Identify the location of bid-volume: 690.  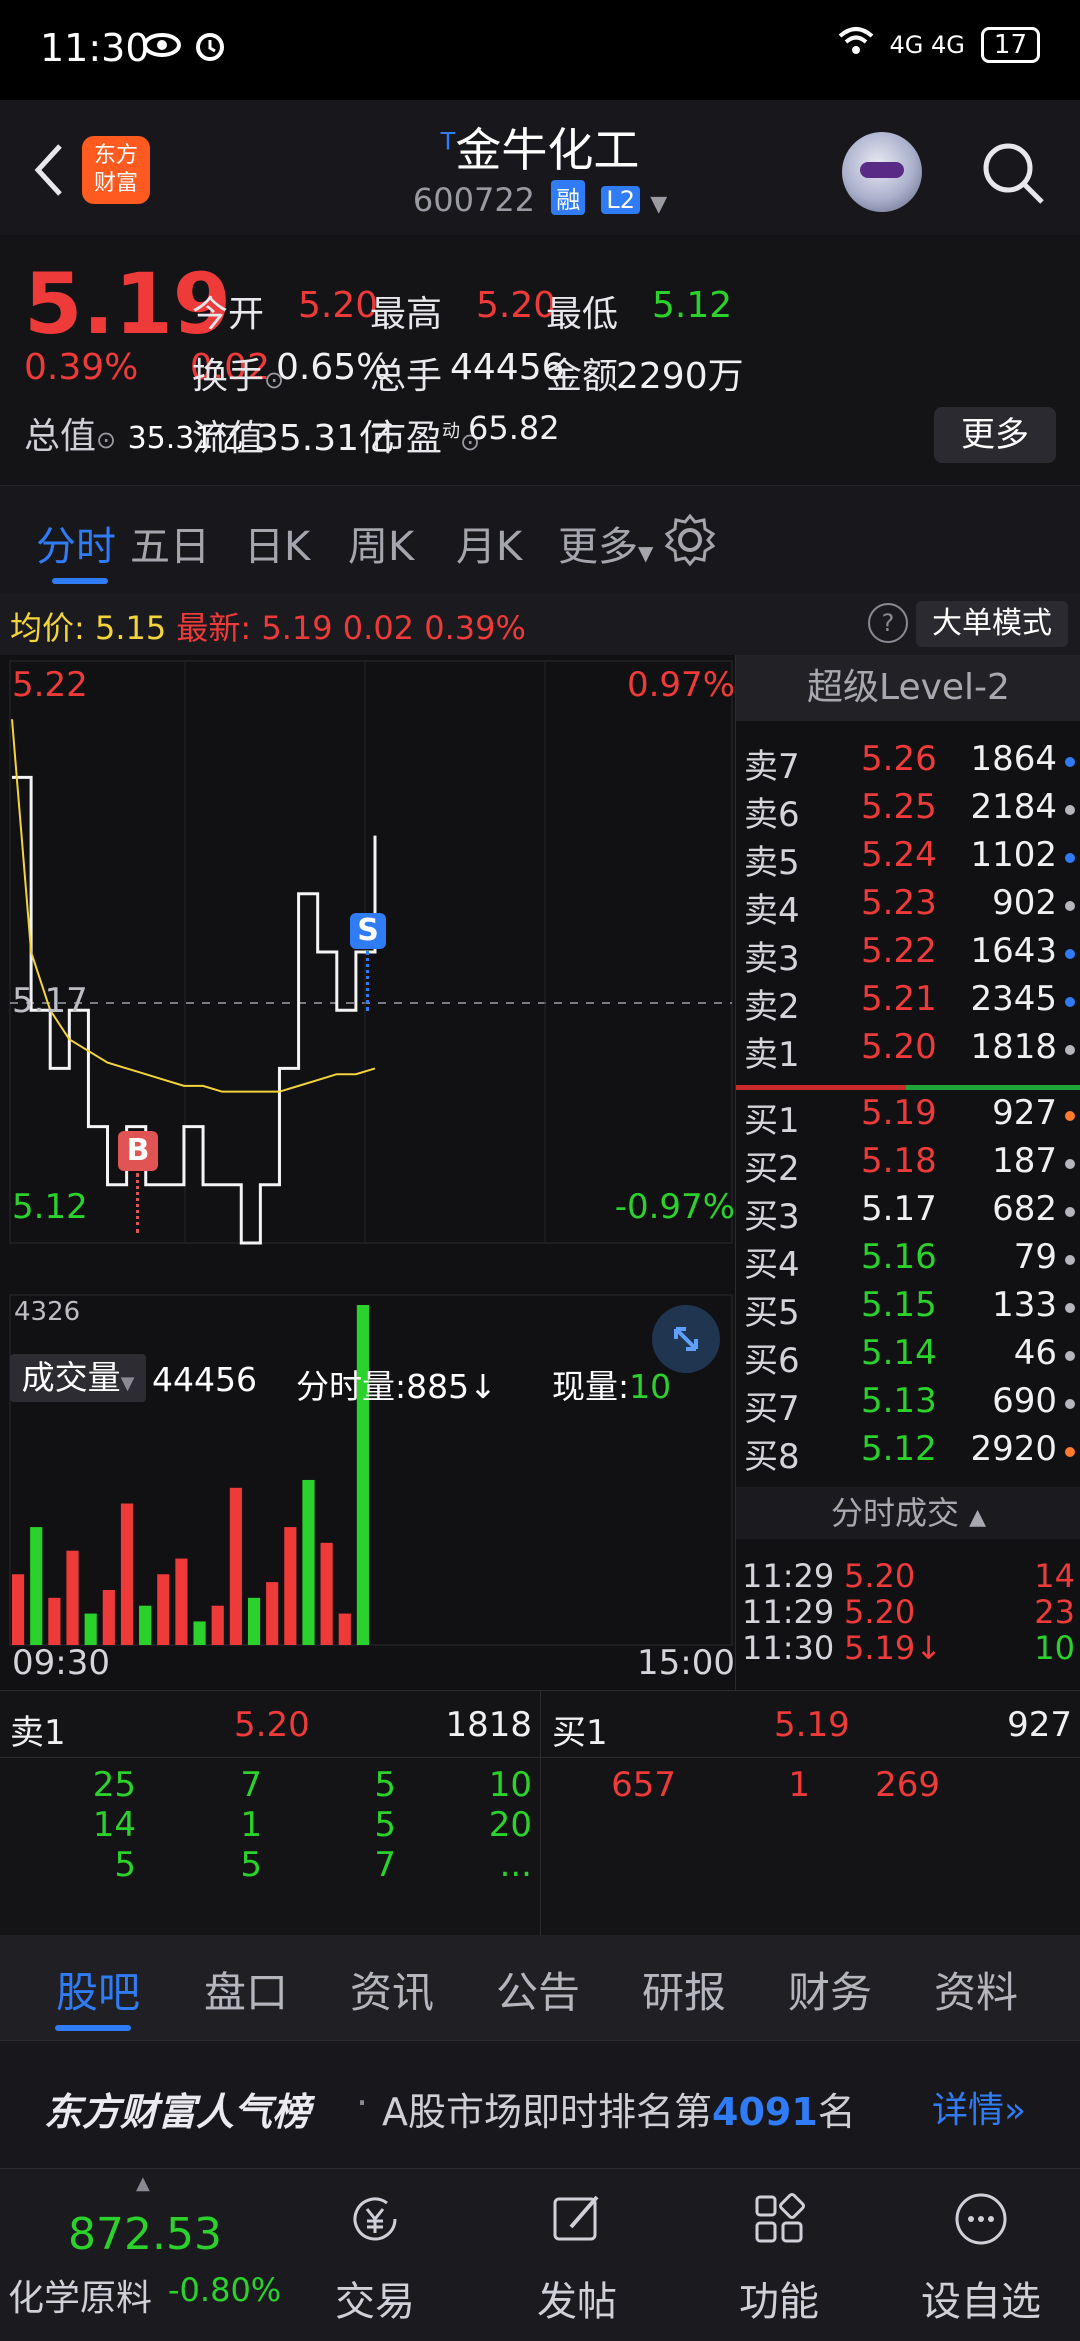
(1024, 1401).